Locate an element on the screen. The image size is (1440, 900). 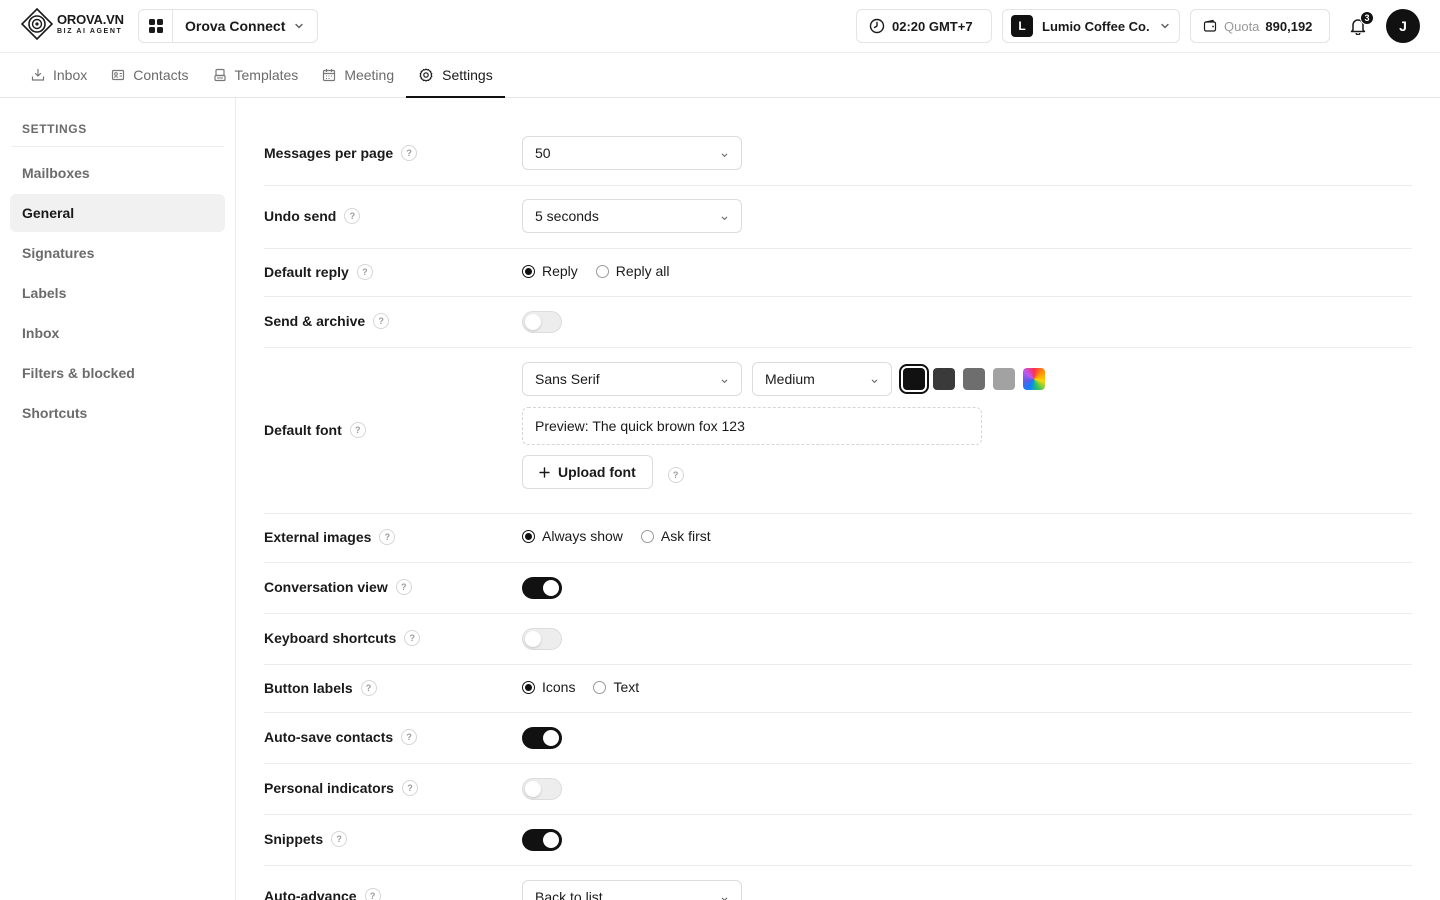
tab-label: Contacts is located at coordinates (161, 75).